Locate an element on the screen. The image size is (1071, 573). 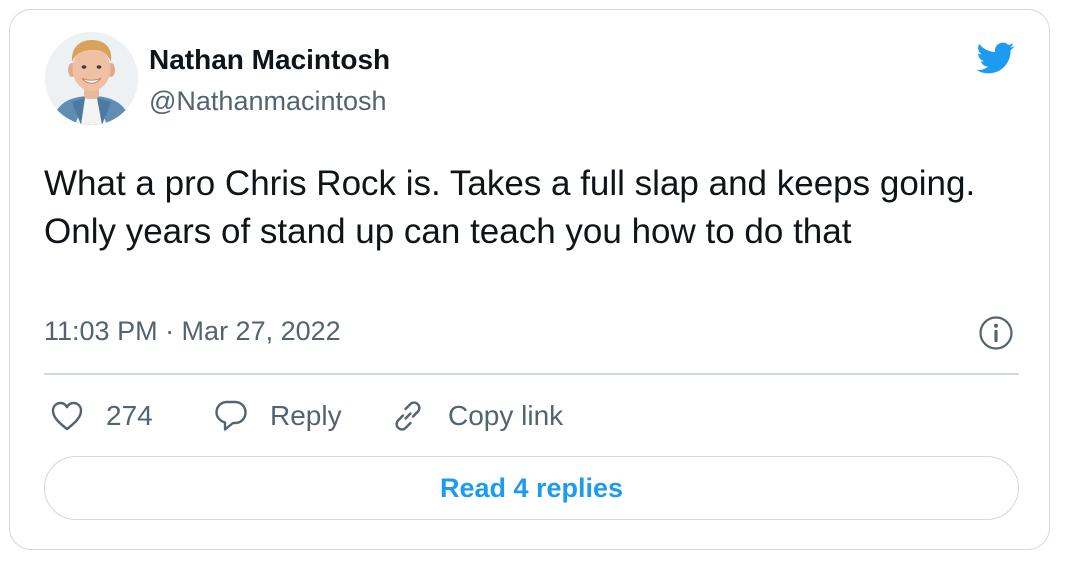
reply-label: Reply is located at coordinates (306, 415).